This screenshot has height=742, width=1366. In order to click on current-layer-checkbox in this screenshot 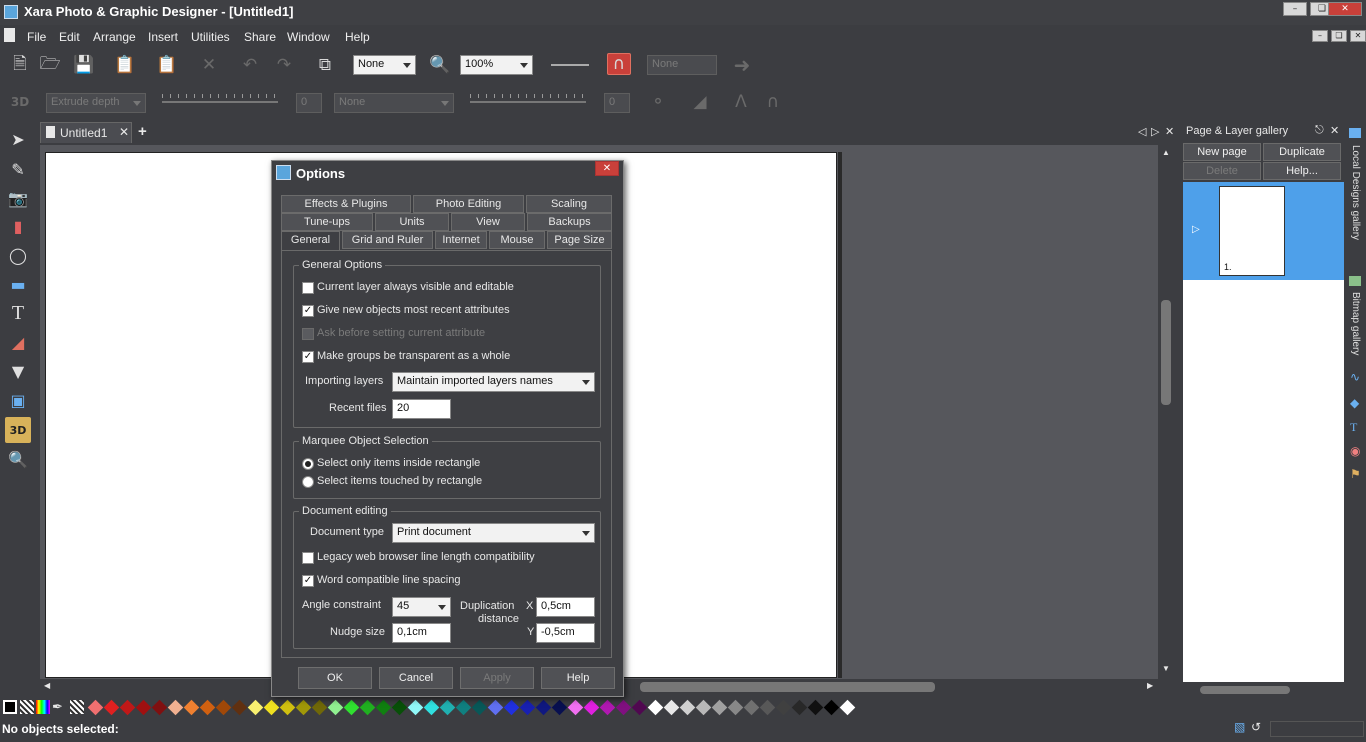, I will do `click(308, 288)`.